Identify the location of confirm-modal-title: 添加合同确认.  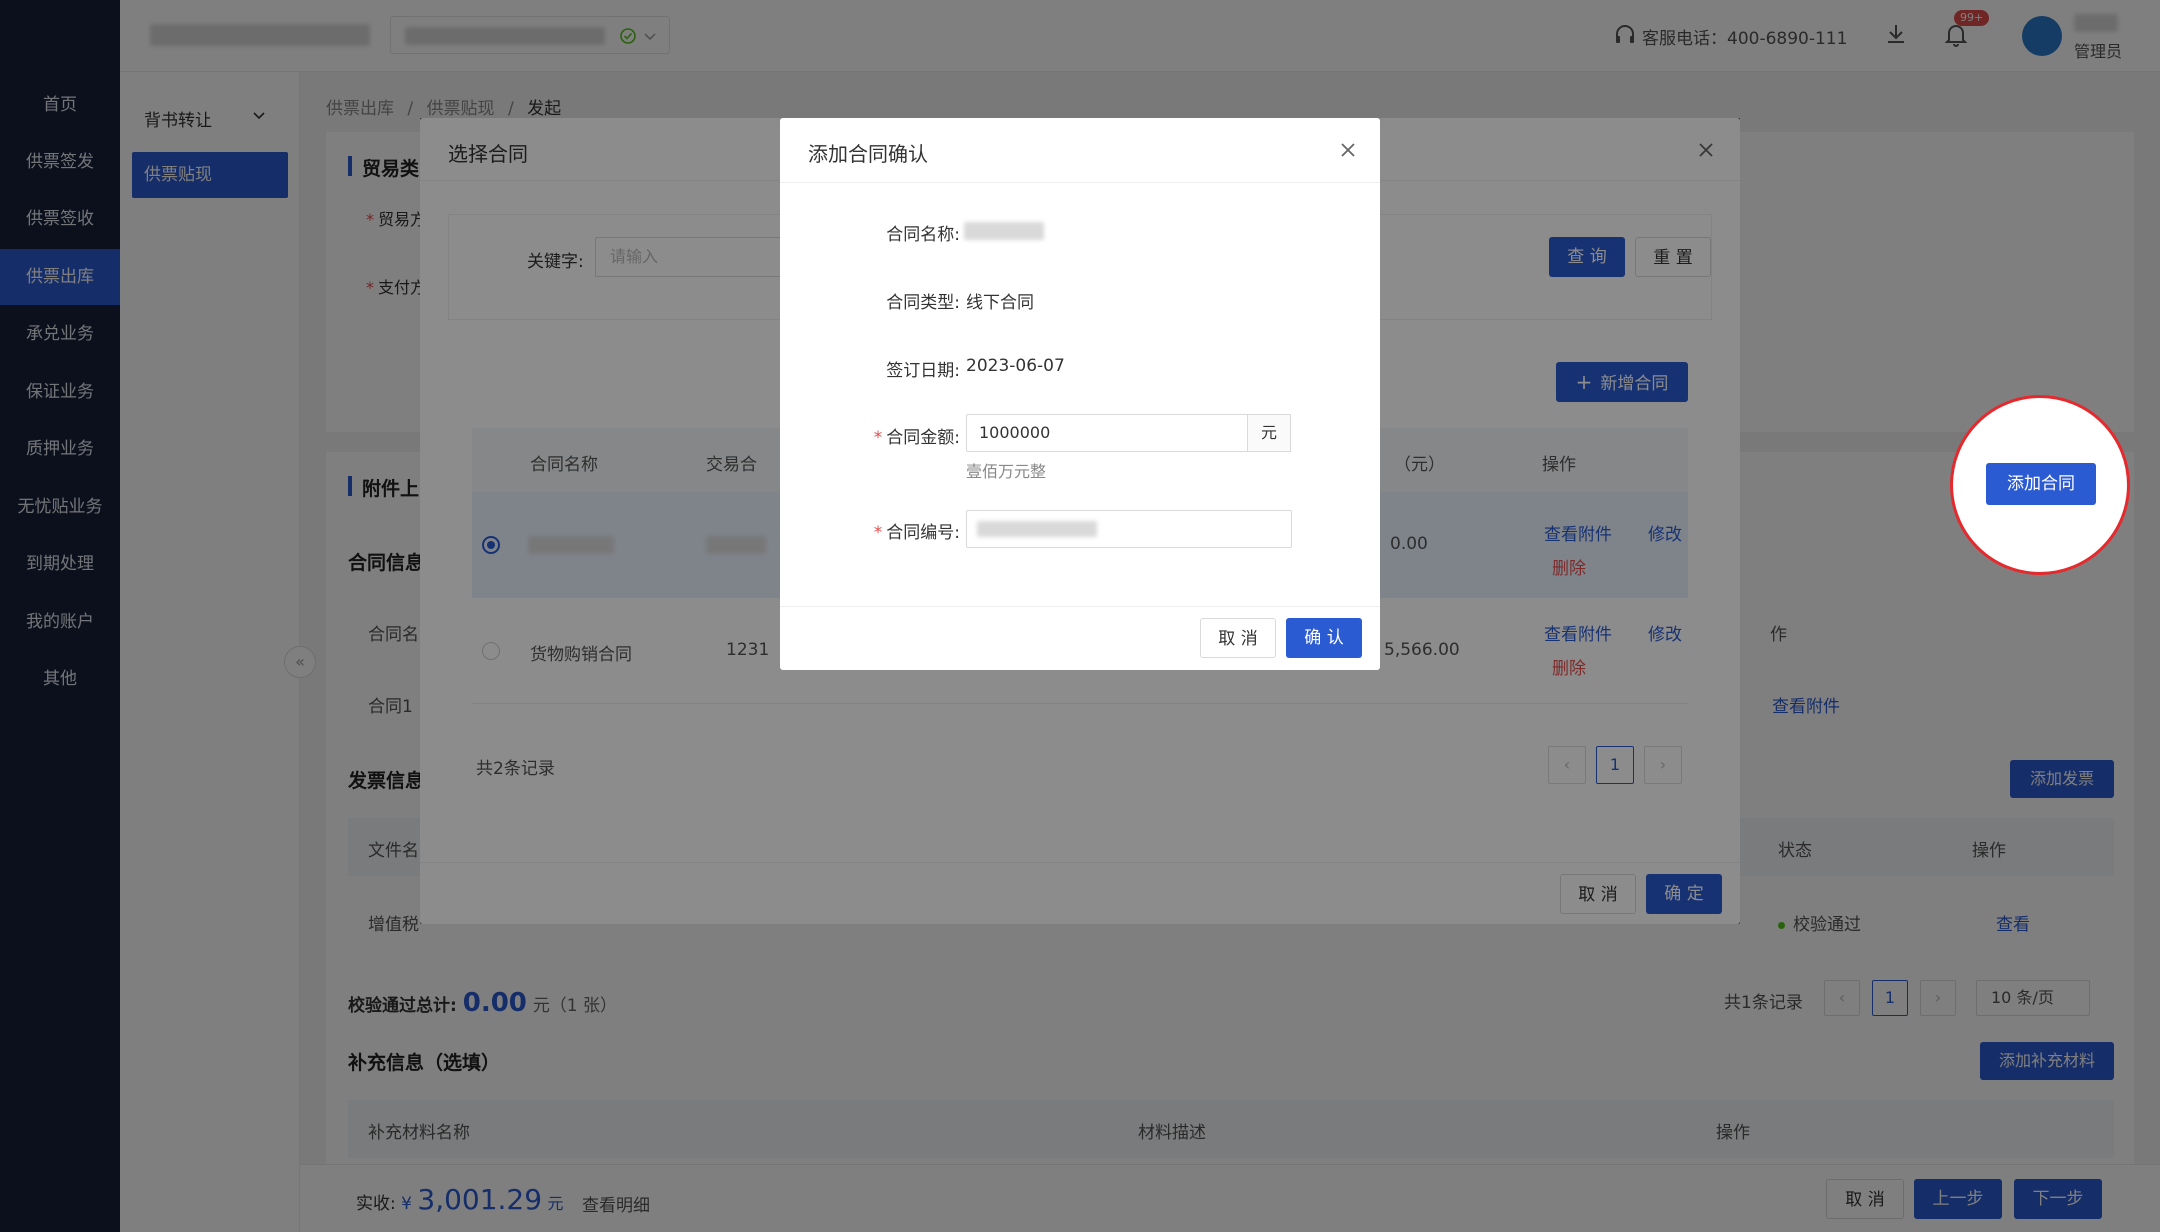
(868, 154).